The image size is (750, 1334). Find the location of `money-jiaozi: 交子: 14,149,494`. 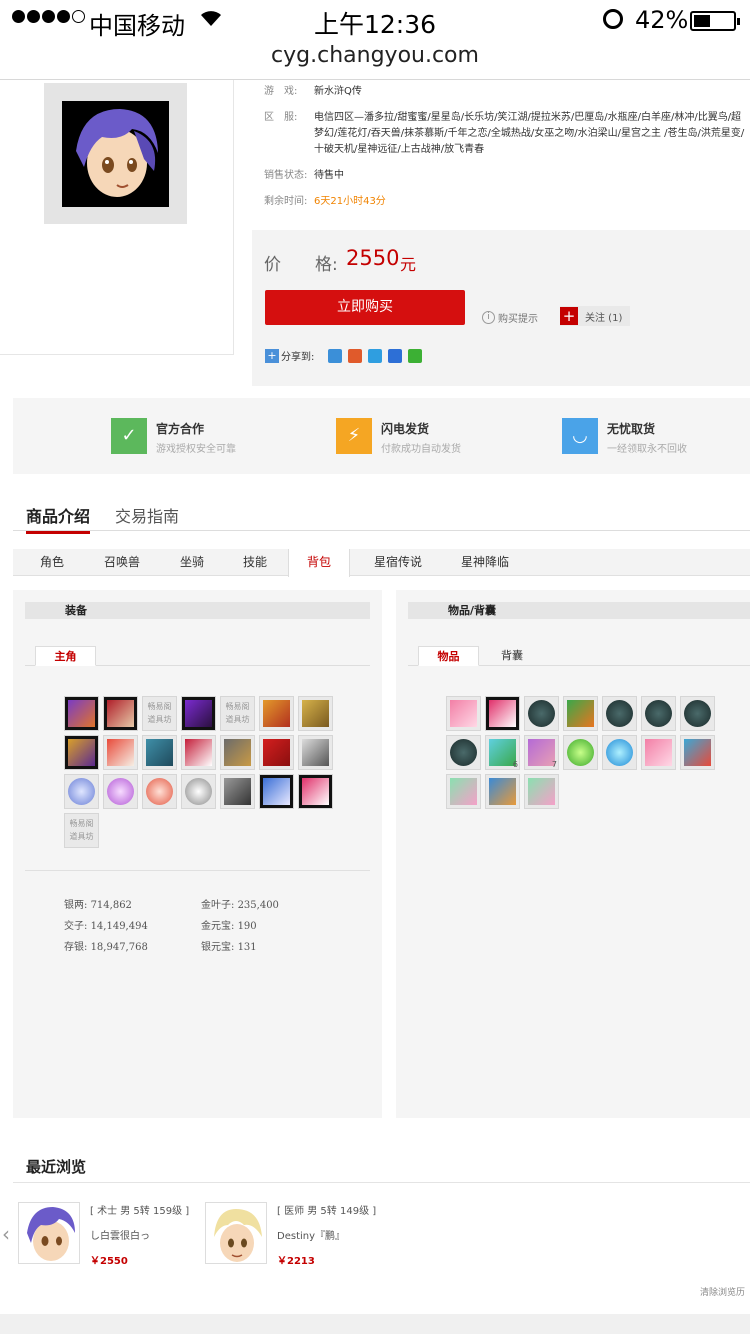

money-jiaozi: 交子: 14,149,494 is located at coordinates (106, 926).